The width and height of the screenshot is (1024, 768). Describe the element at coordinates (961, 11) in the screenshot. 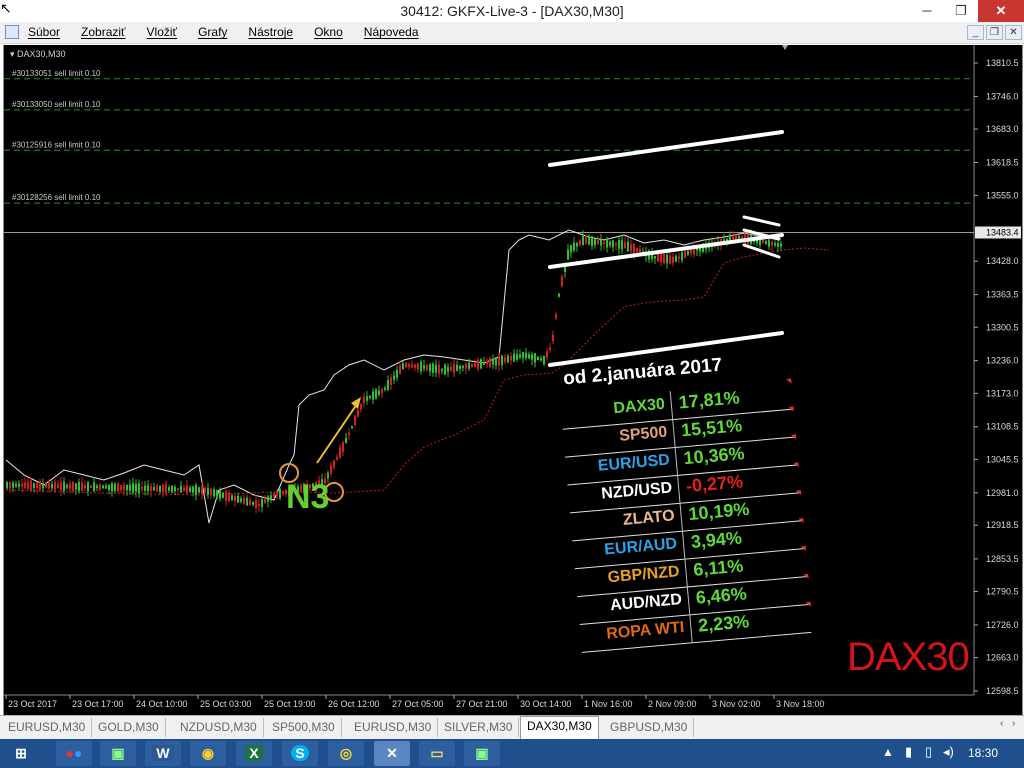

I see `maximize-button: ❐` at that location.